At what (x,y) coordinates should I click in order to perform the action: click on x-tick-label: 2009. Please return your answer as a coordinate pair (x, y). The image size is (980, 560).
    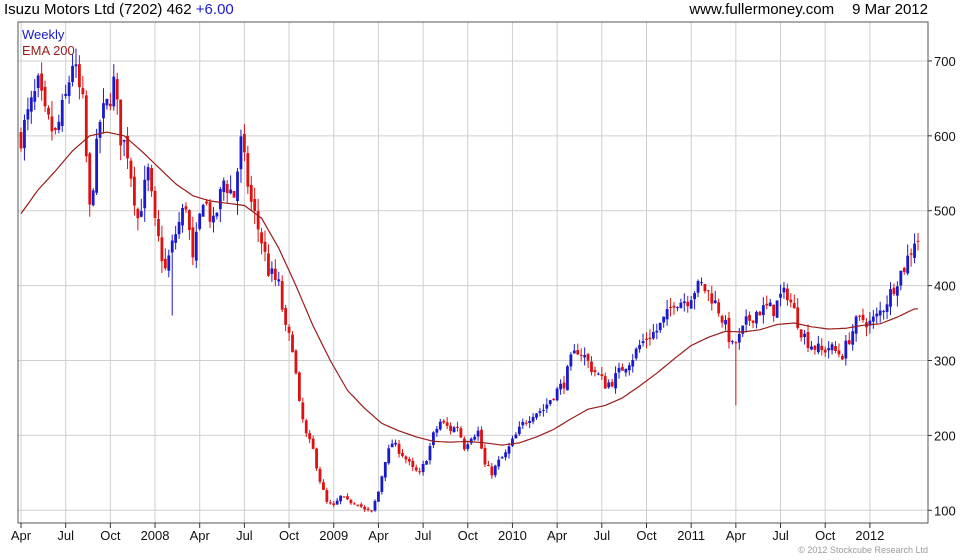
    Looking at the image, I should click on (333, 535).